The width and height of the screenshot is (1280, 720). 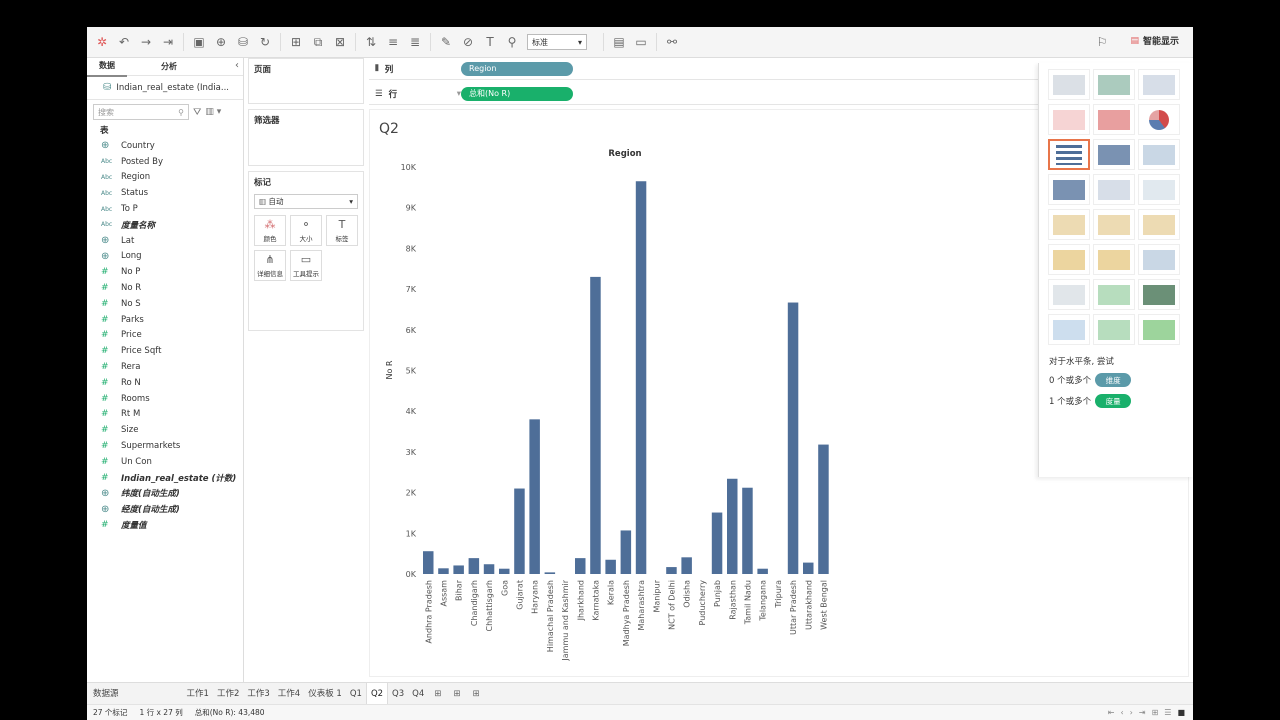 I want to click on pie-chart-icon, so click(x=1159, y=119).